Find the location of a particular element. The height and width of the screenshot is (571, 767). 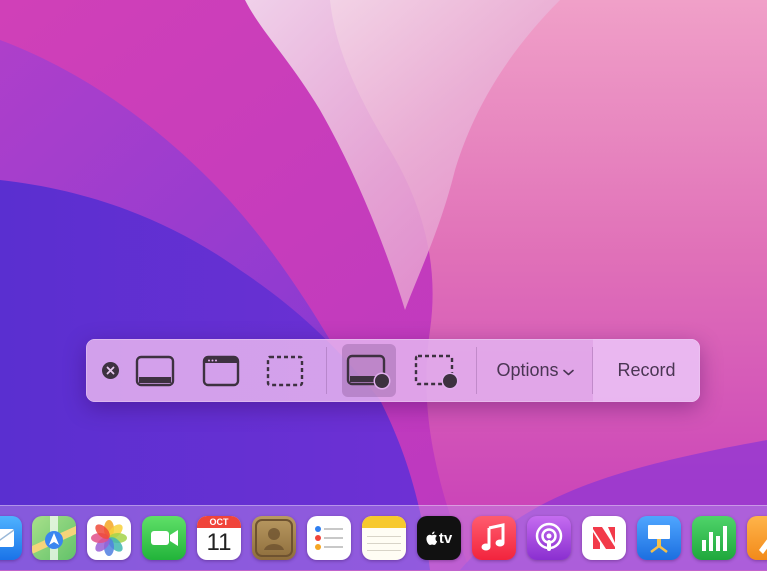

record-selection-button is located at coordinates (437, 370).